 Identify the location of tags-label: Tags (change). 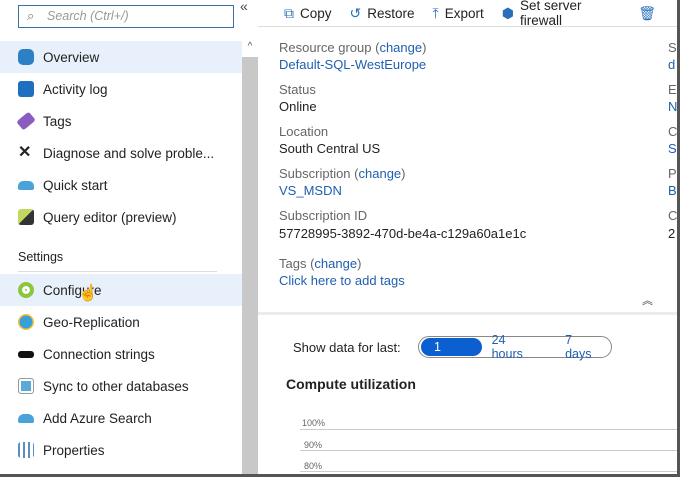
(320, 263).